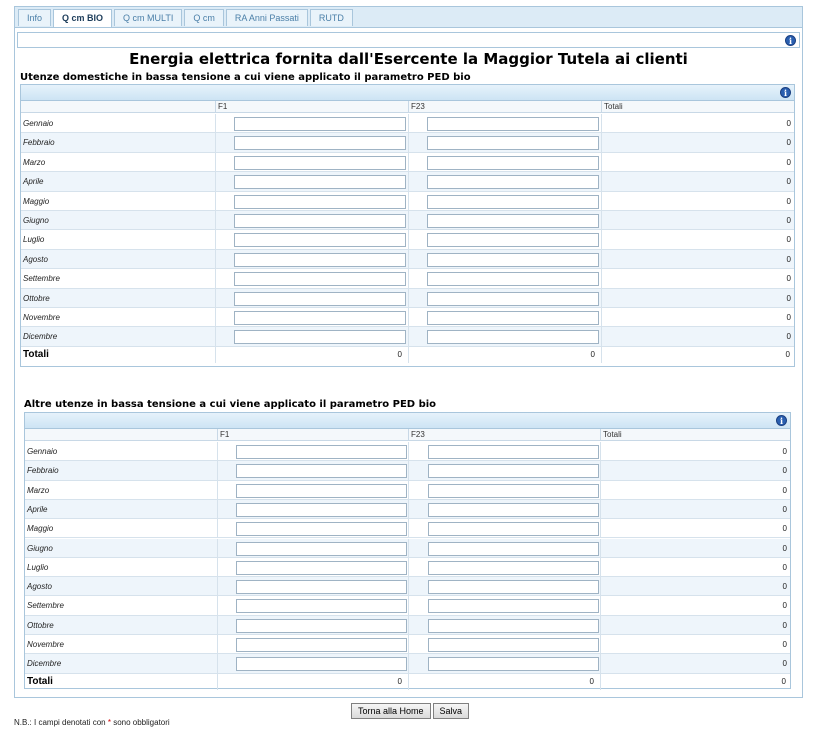 This screenshot has height=744, width=826. I want to click on month-label: Marzo, so click(34, 162).